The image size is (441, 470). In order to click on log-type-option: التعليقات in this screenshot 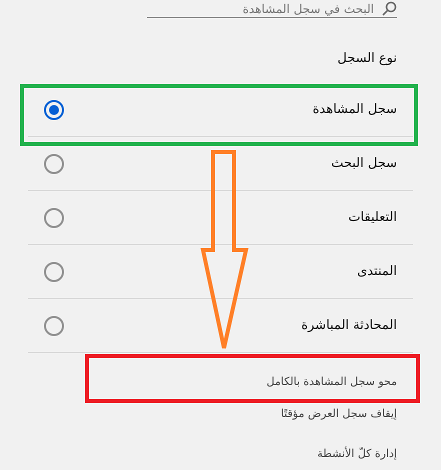, I will do `click(220, 218)`.